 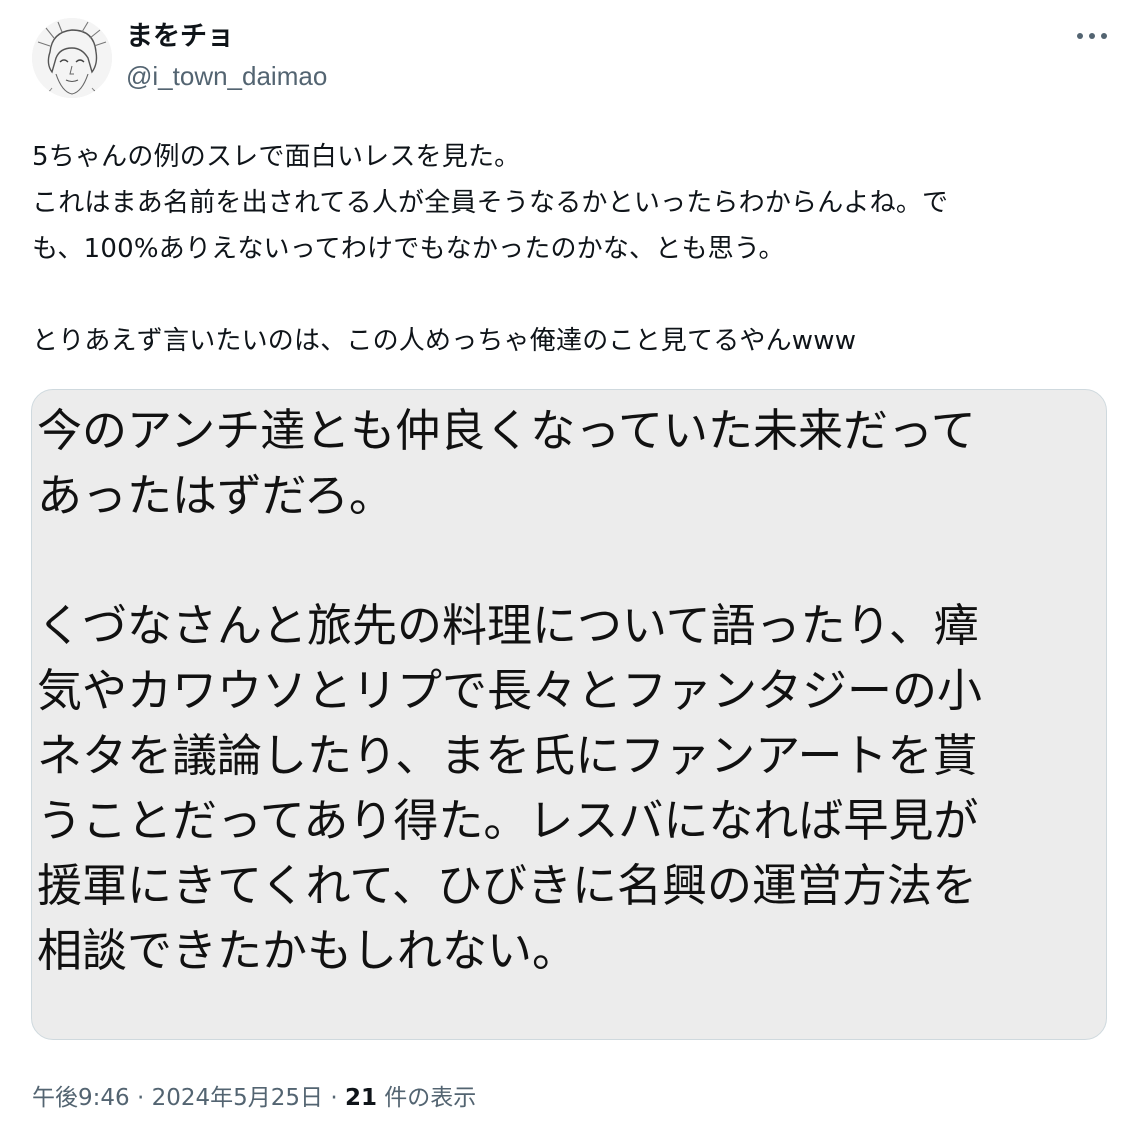 What do you see at coordinates (508, 625) in the screenshot?
I see `image-text-line: くづなさんと旅先の料理について語ったり、瘴` at bounding box center [508, 625].